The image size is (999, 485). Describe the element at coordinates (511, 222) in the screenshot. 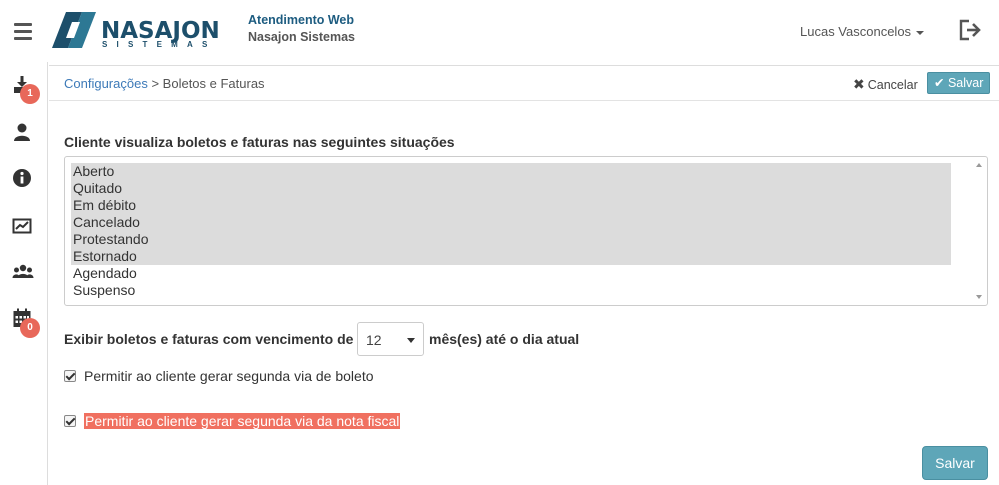

I see `list-item: Cancelado` at that location.